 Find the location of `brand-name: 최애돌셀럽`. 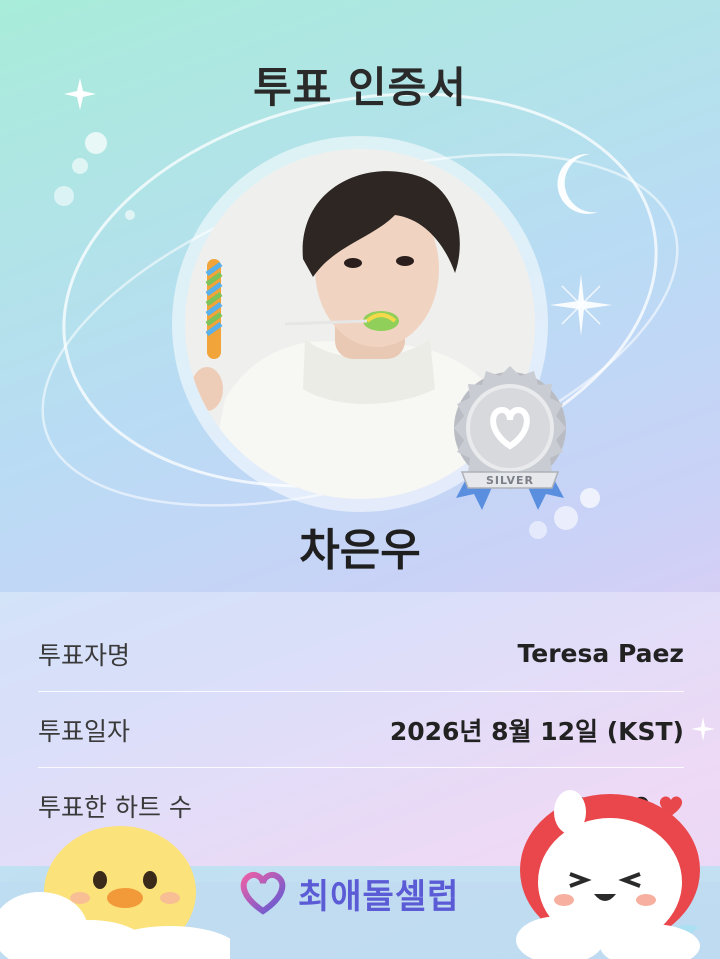

brand-name: 최애돌셀럽 is located at coordinates (379, 896).